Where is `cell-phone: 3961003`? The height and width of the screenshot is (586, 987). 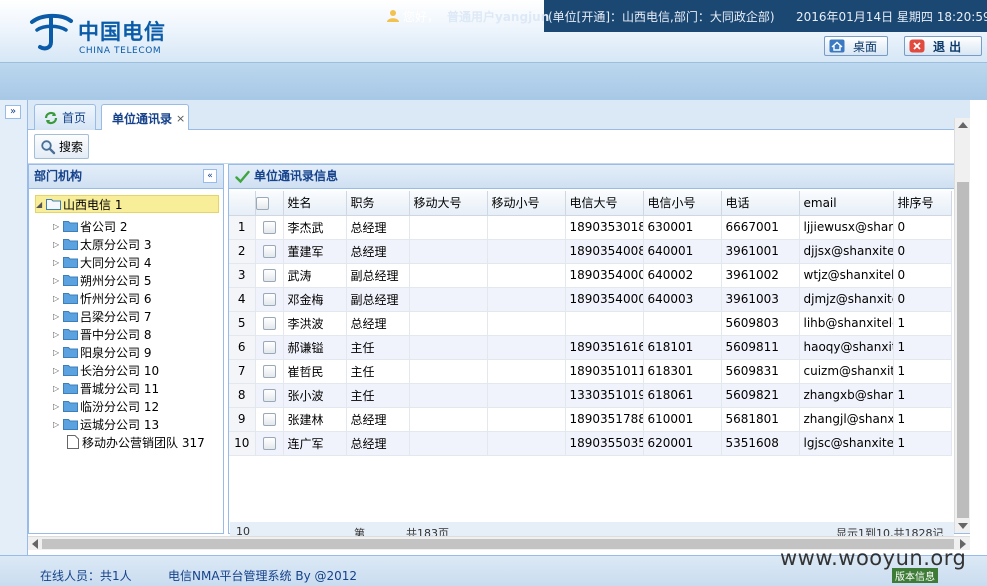
cell-phone: 3961003 is located at coordinates (760, 299).